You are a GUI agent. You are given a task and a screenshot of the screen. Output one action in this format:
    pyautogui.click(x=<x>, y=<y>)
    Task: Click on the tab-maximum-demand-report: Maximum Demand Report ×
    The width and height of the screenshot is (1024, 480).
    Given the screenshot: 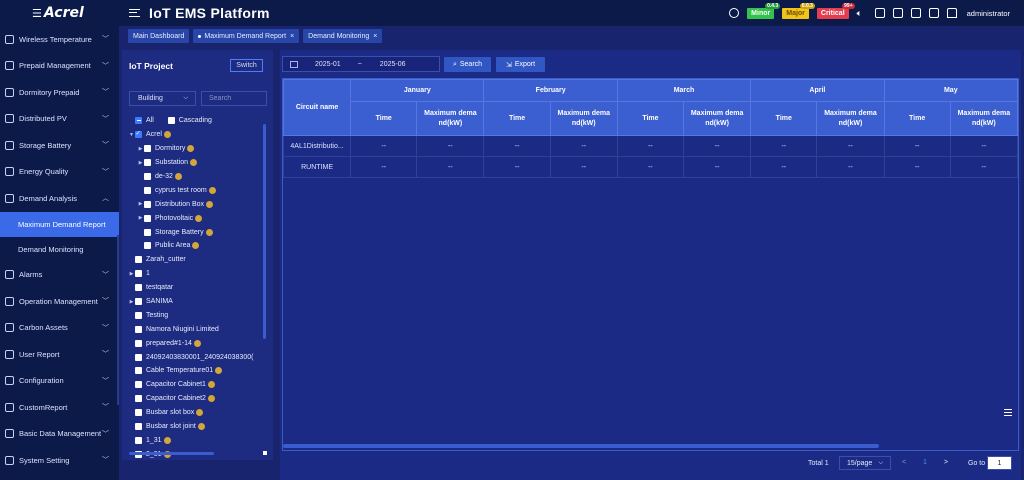 What is the action you would take?
    pyautogui.click(x=246, y=36)
    